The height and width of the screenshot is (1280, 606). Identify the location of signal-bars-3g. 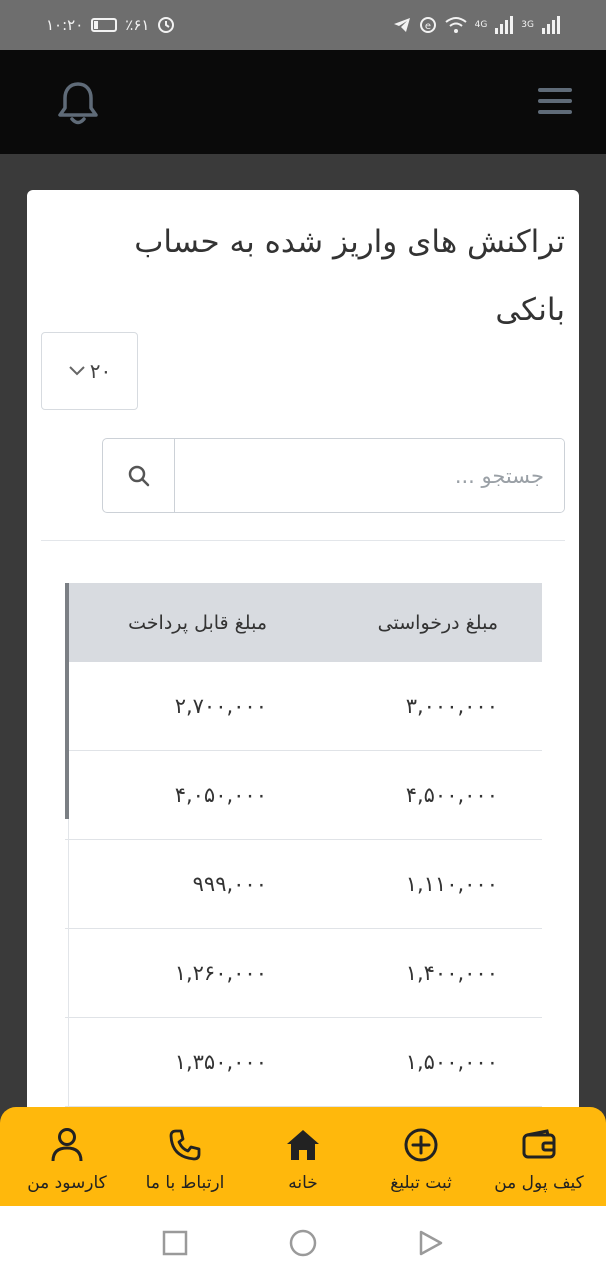
(551, 25).